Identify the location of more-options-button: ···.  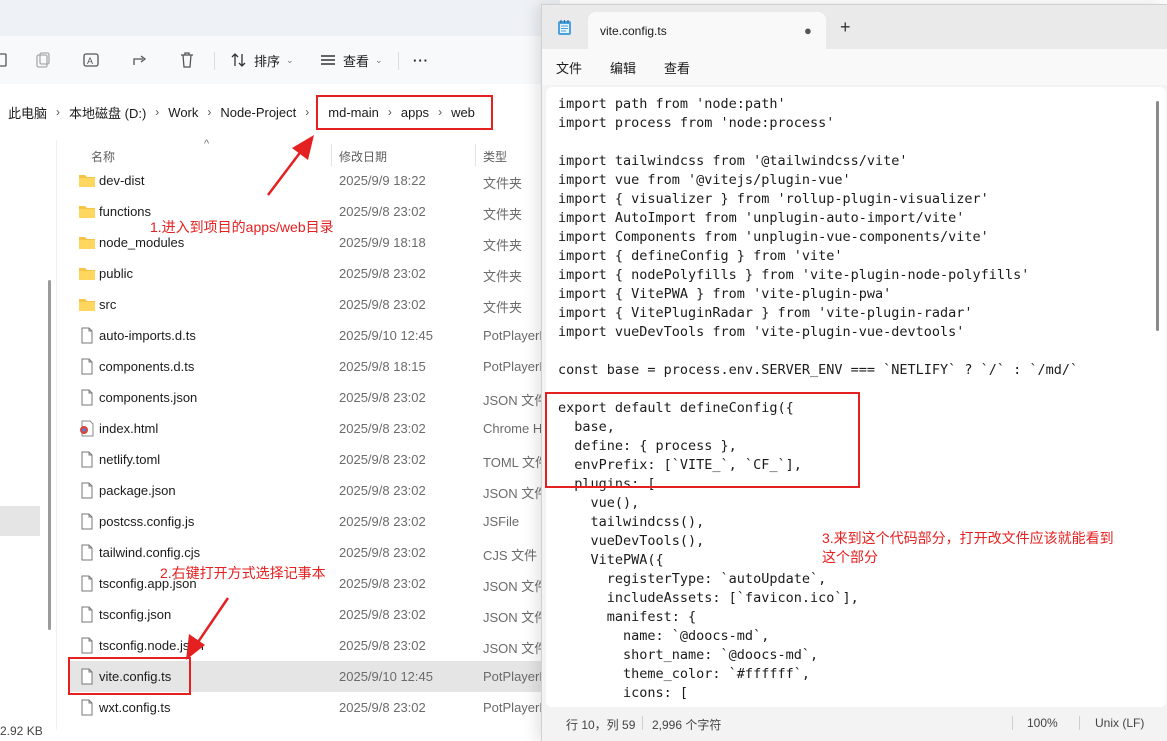
(421, 60).